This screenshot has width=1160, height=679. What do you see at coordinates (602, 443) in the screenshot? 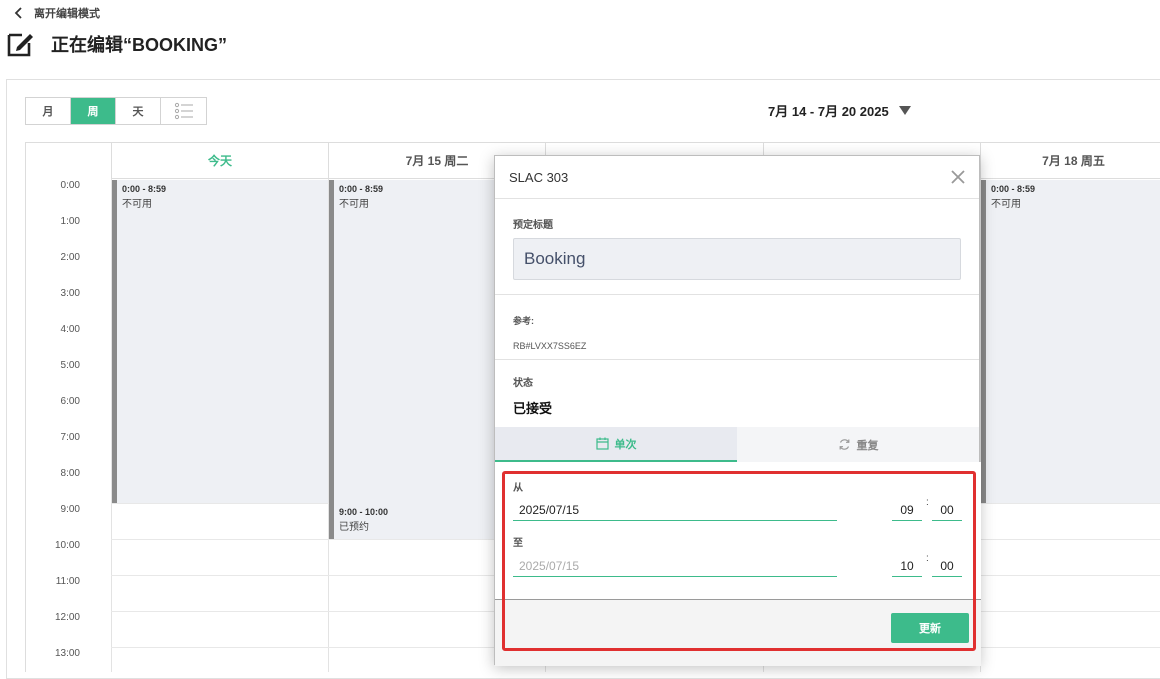
I see `calendar-icon` at bounding box center [602, 443].